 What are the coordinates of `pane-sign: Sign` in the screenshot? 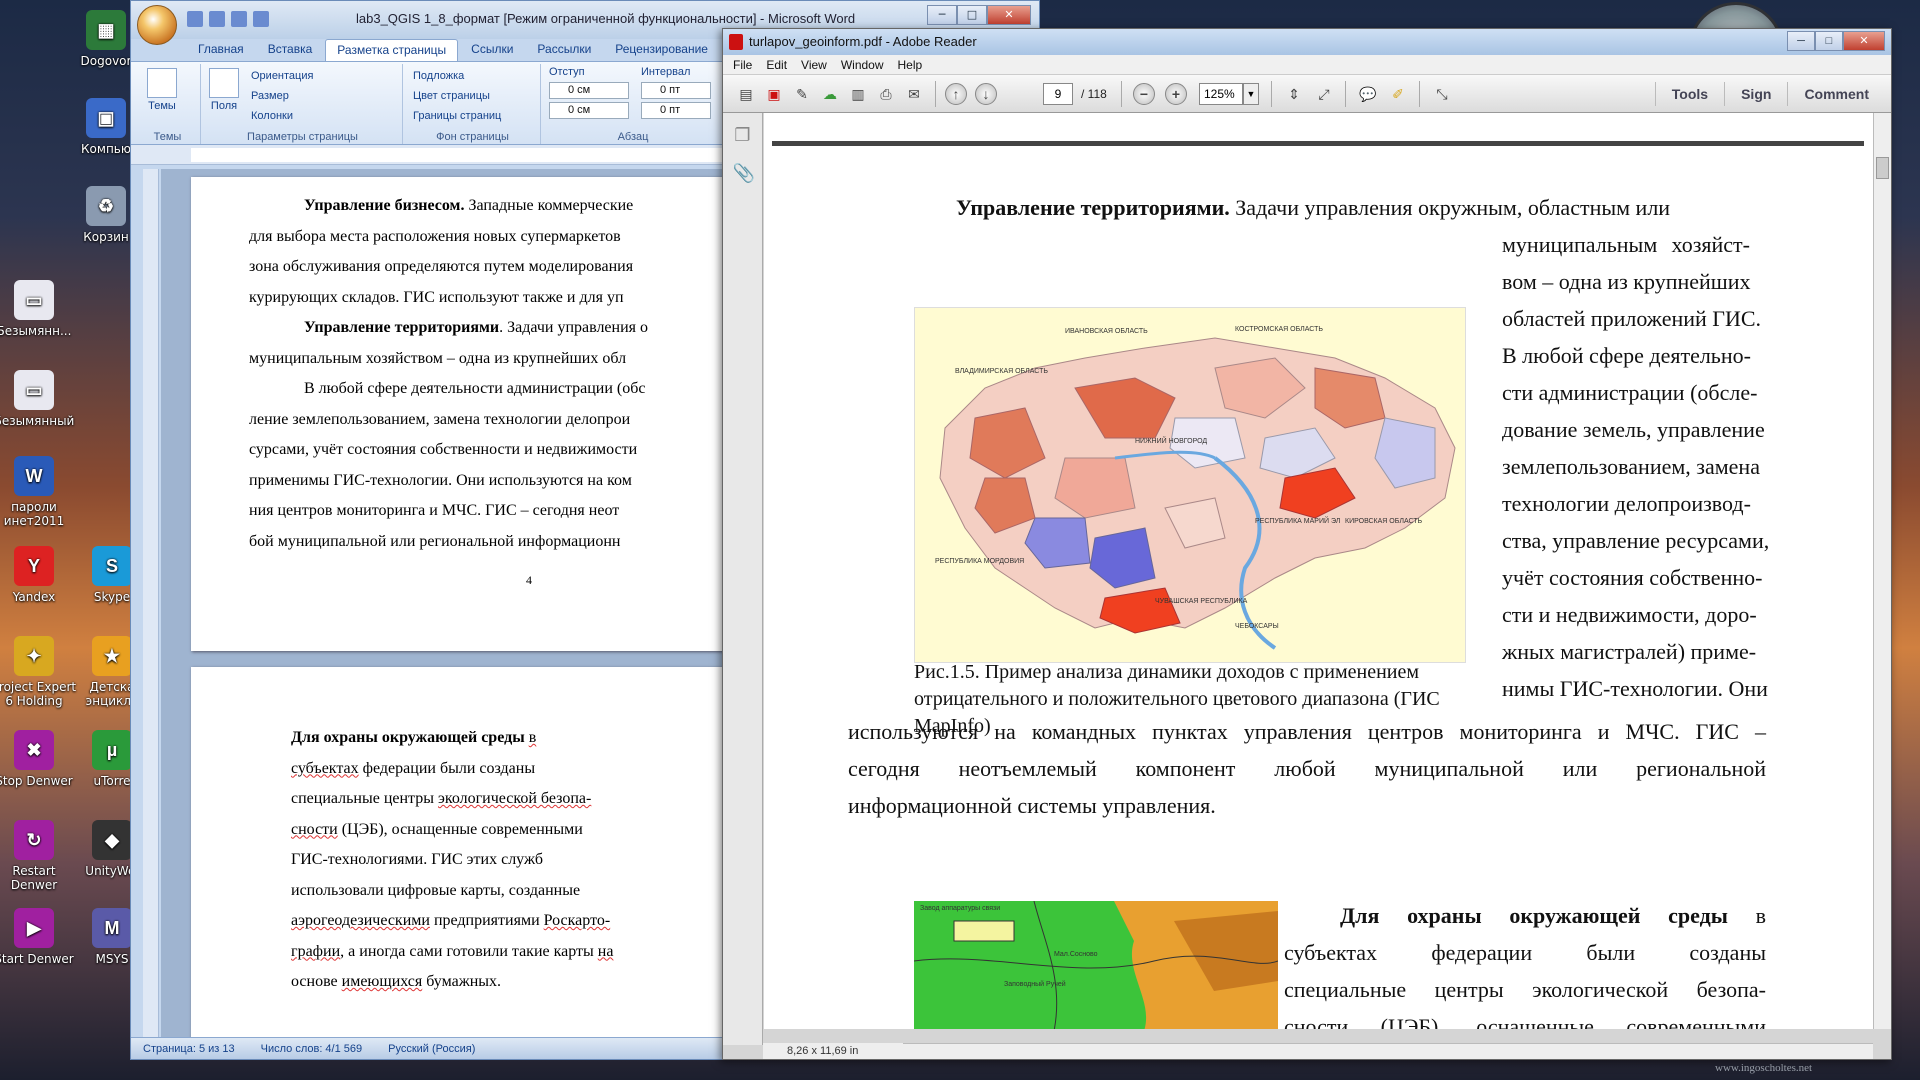 It's located at (1755, 94).